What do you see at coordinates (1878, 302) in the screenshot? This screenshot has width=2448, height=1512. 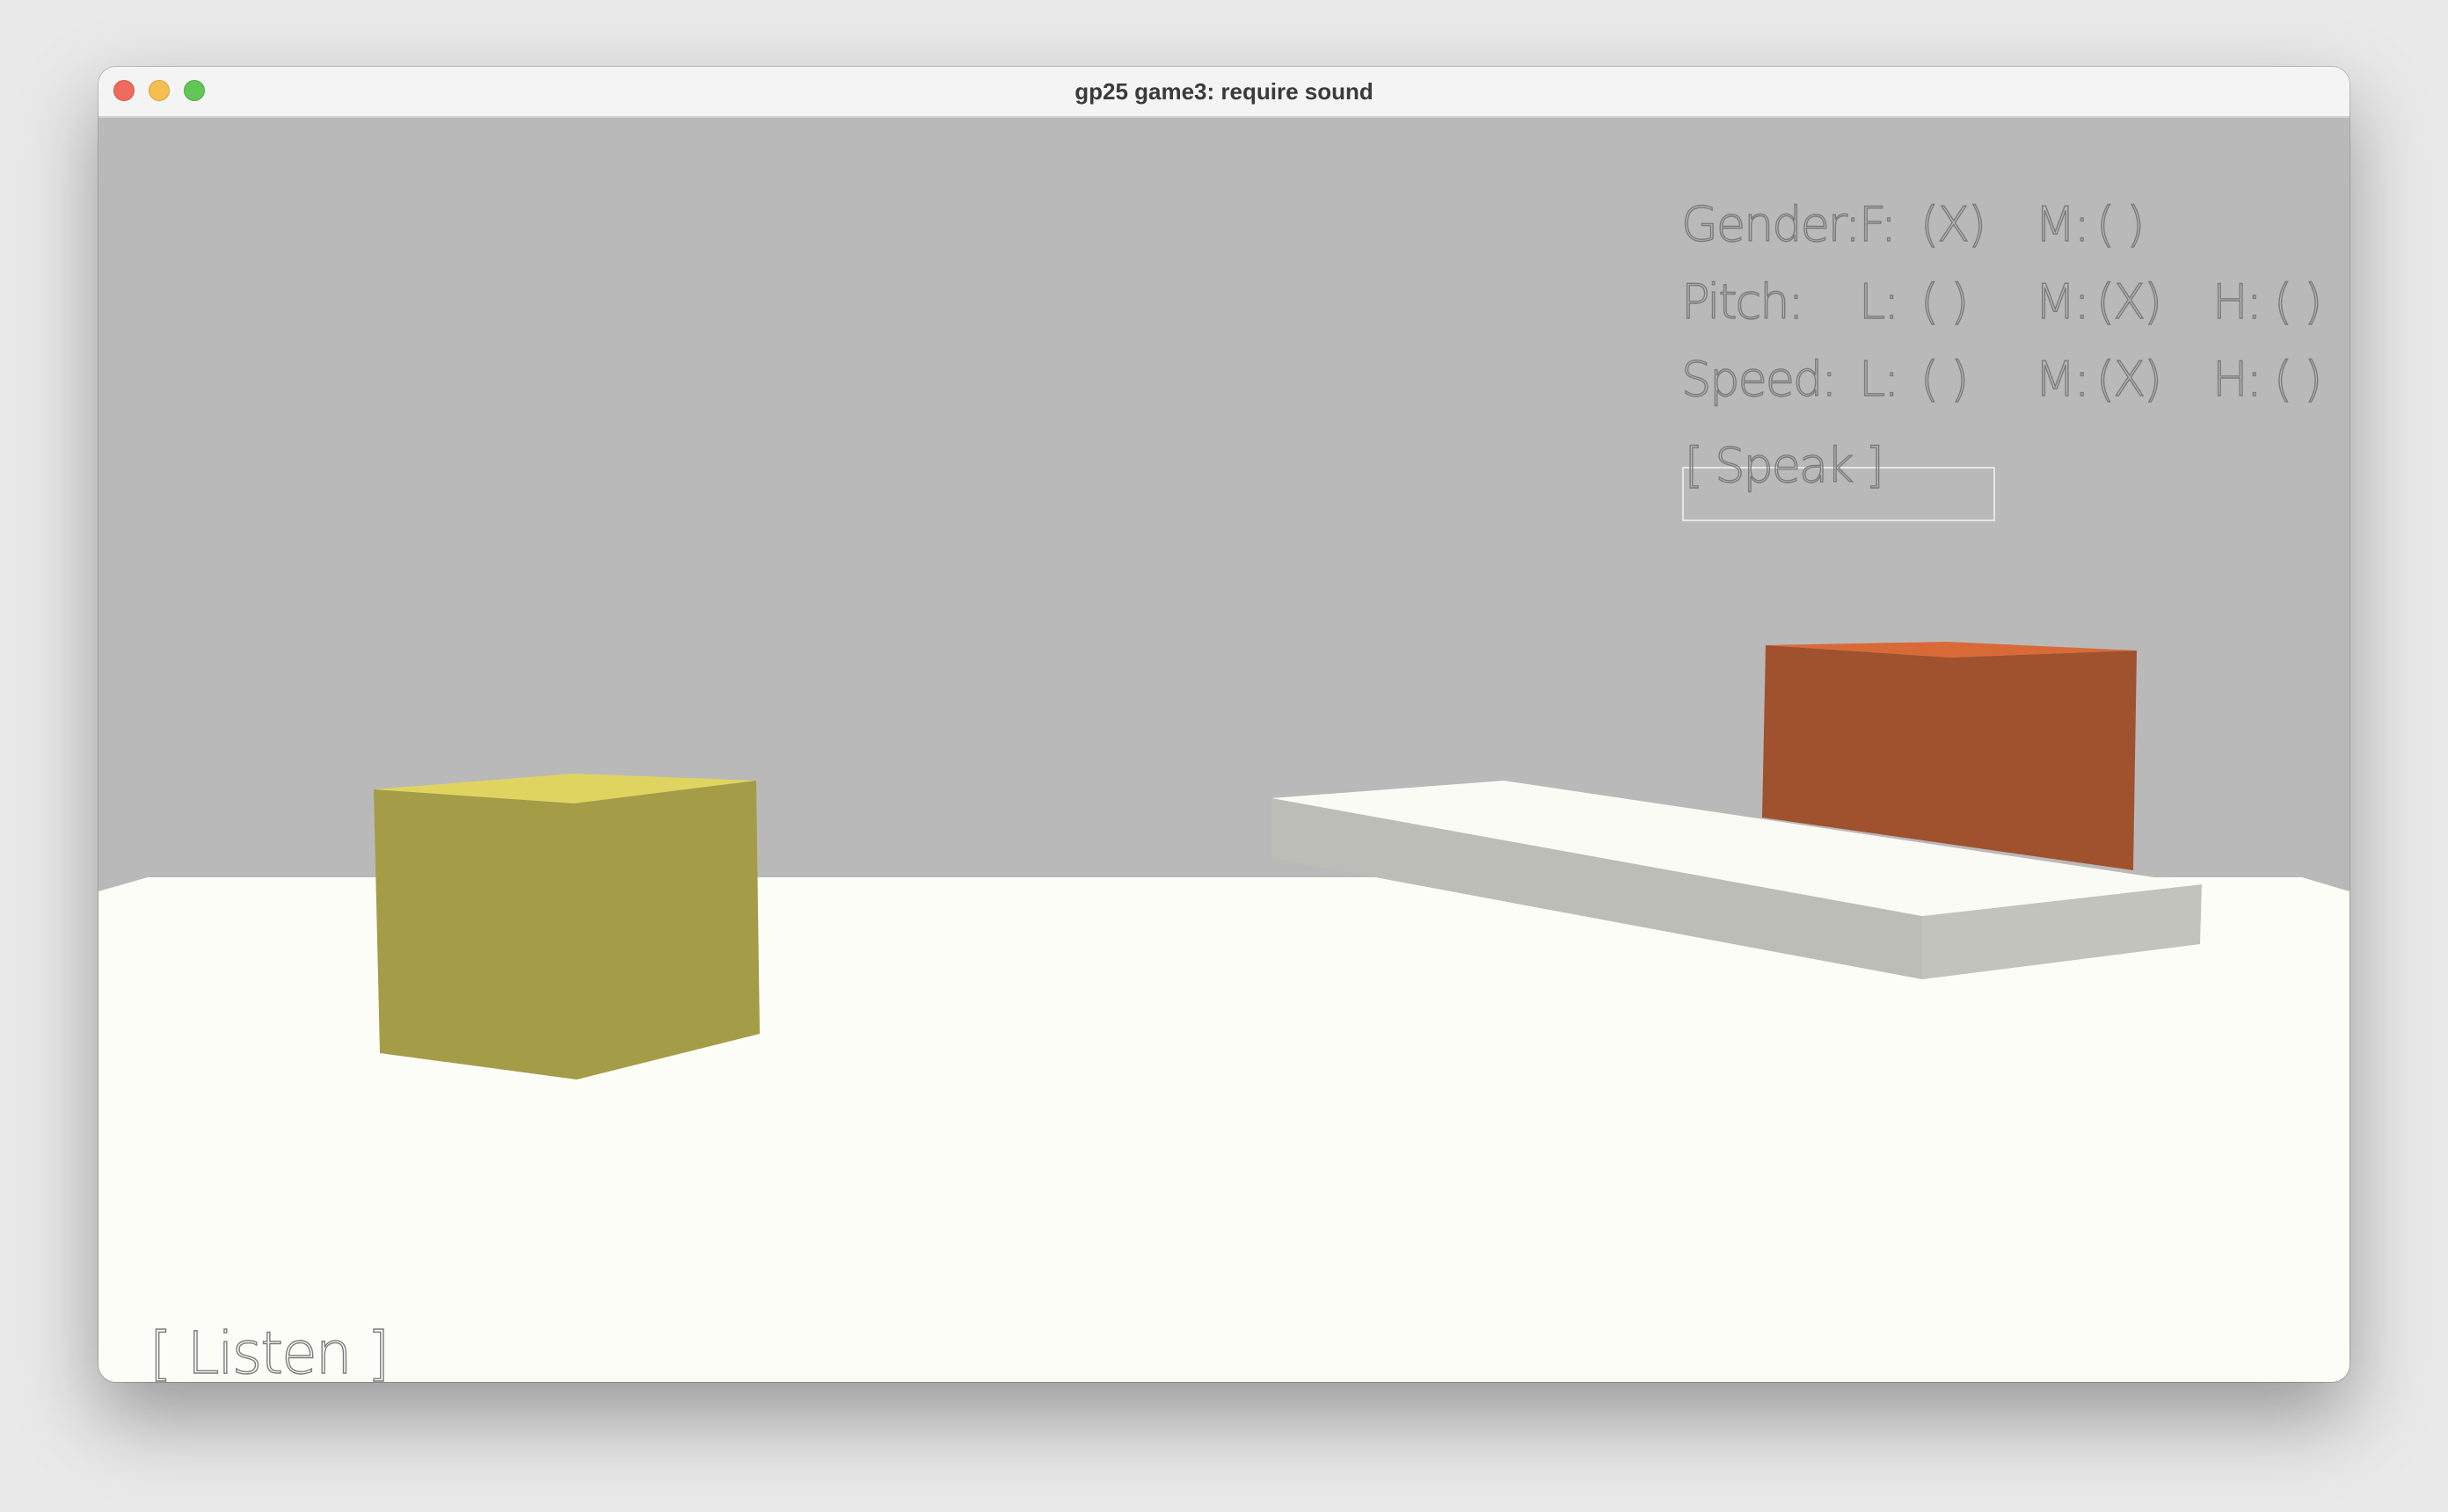 I see `pitch-option-l-key: L:` at bounding box center [1878, 302].